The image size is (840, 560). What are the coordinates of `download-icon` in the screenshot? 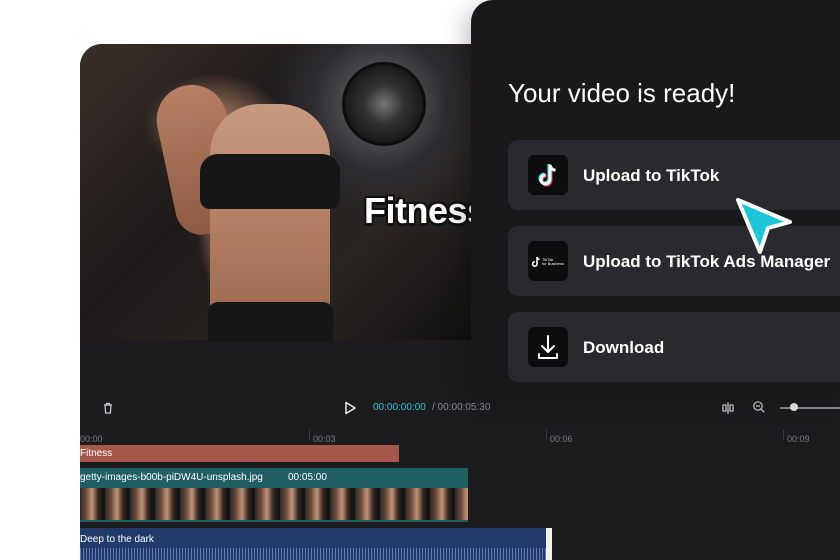 It's located at (548, 347).